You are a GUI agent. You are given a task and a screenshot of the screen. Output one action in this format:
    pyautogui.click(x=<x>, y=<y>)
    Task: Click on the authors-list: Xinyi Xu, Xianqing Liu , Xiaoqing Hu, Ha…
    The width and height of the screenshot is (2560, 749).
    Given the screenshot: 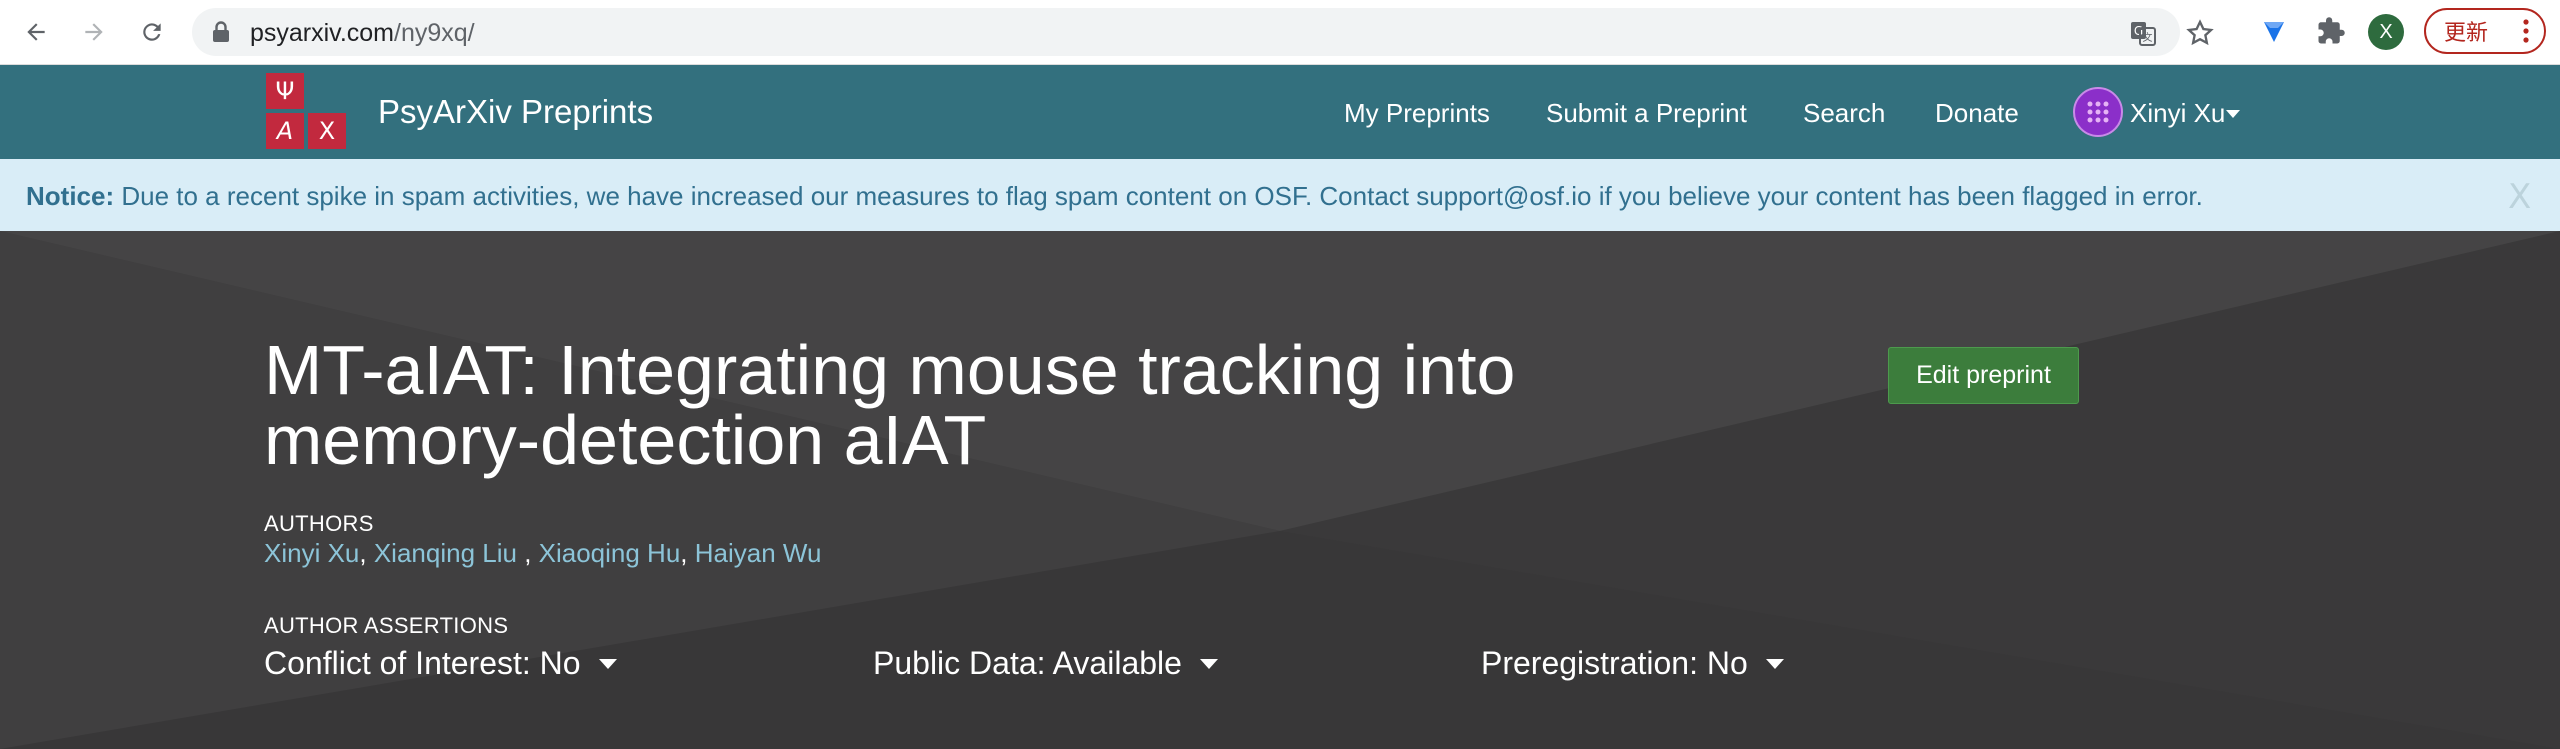 What is the action you would take?
    pyautogui.click(x=543, y=553)
    